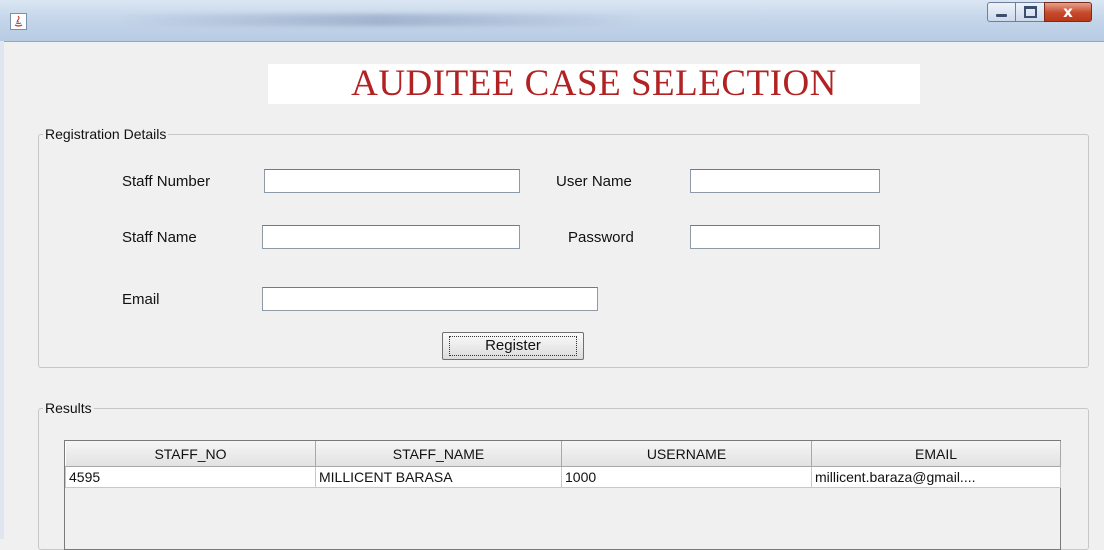 The image size is (1104, 550). Describe the element at coordinates (392, 181) in the screenshot. I see `staff-number-input` at that location.